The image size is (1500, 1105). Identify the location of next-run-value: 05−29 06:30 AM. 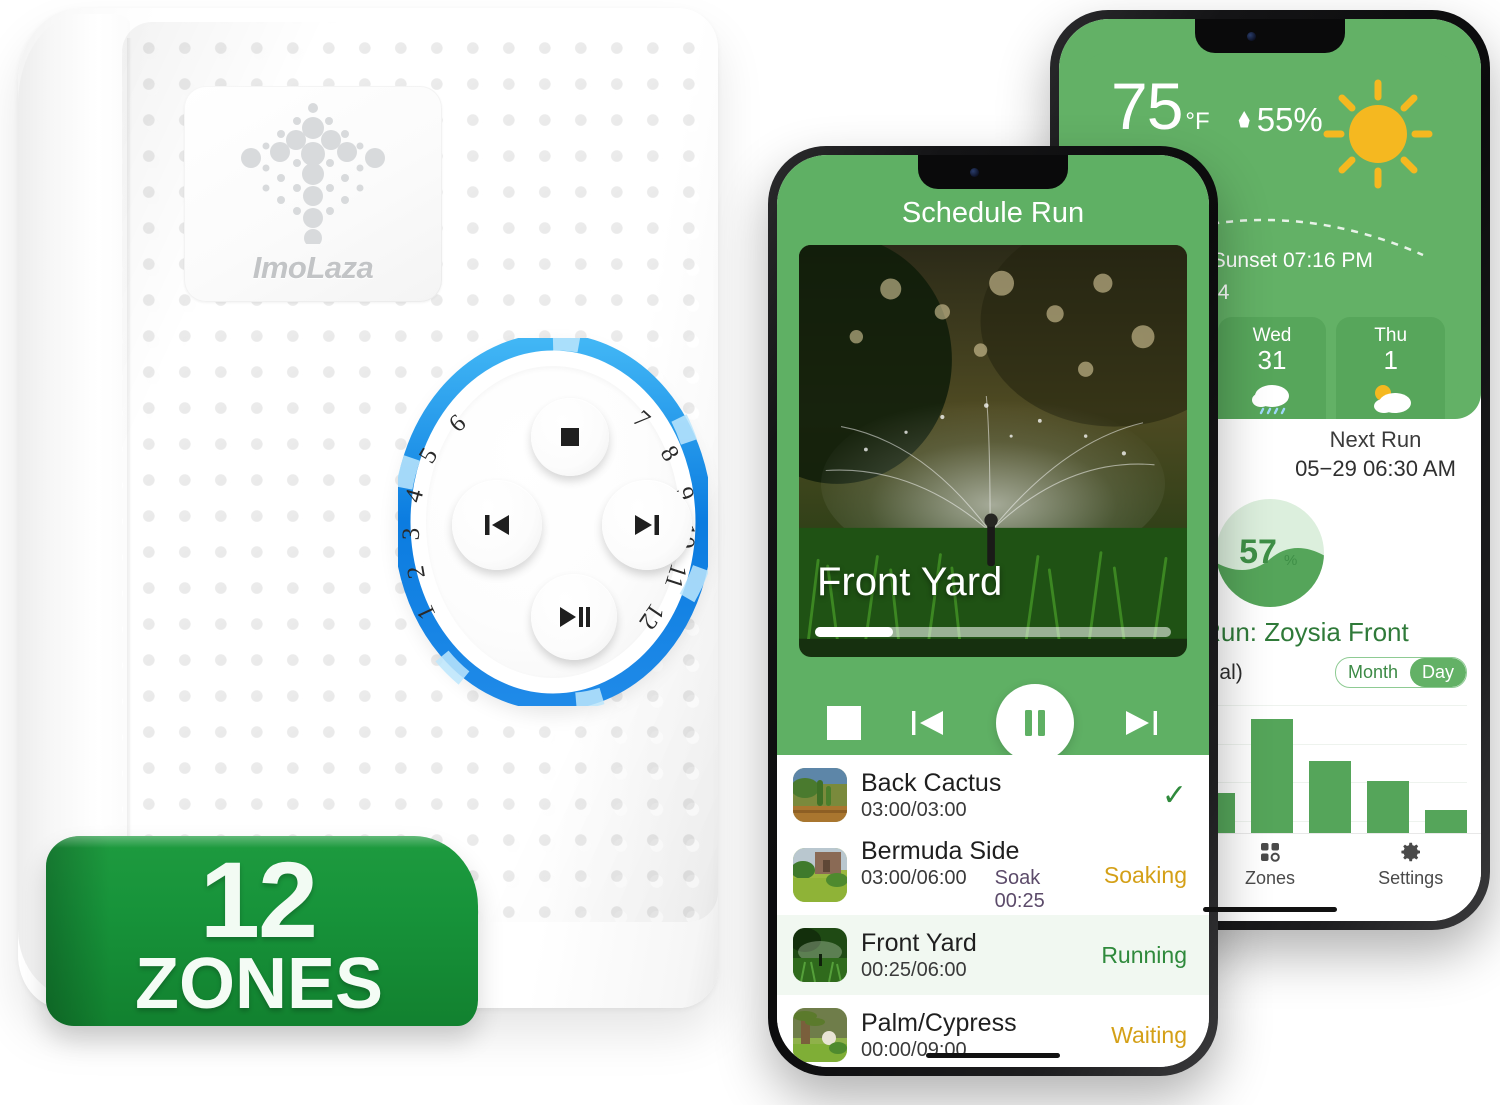
(1375, 468).